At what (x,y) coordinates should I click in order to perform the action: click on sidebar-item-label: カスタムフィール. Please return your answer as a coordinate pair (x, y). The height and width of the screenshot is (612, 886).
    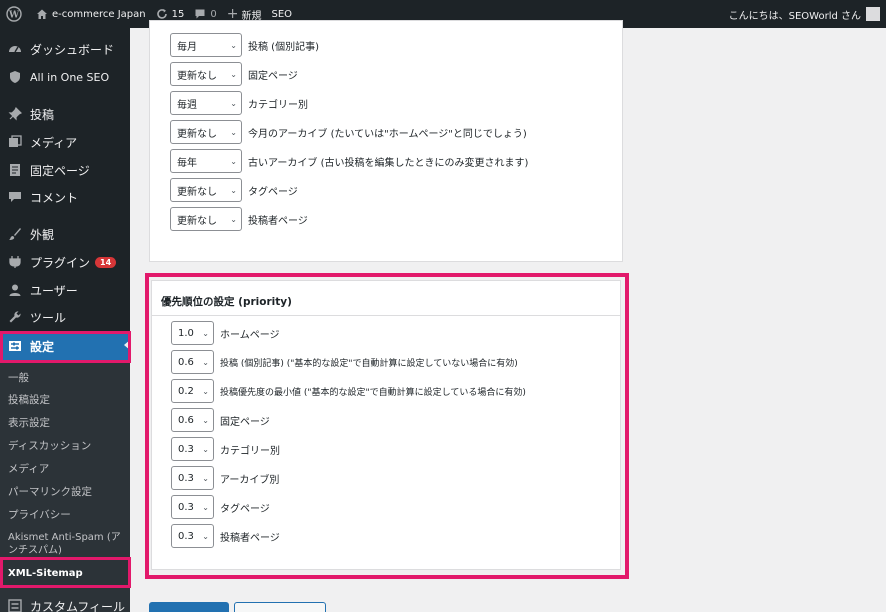
    Looking at the image, I should click on (78, 605).